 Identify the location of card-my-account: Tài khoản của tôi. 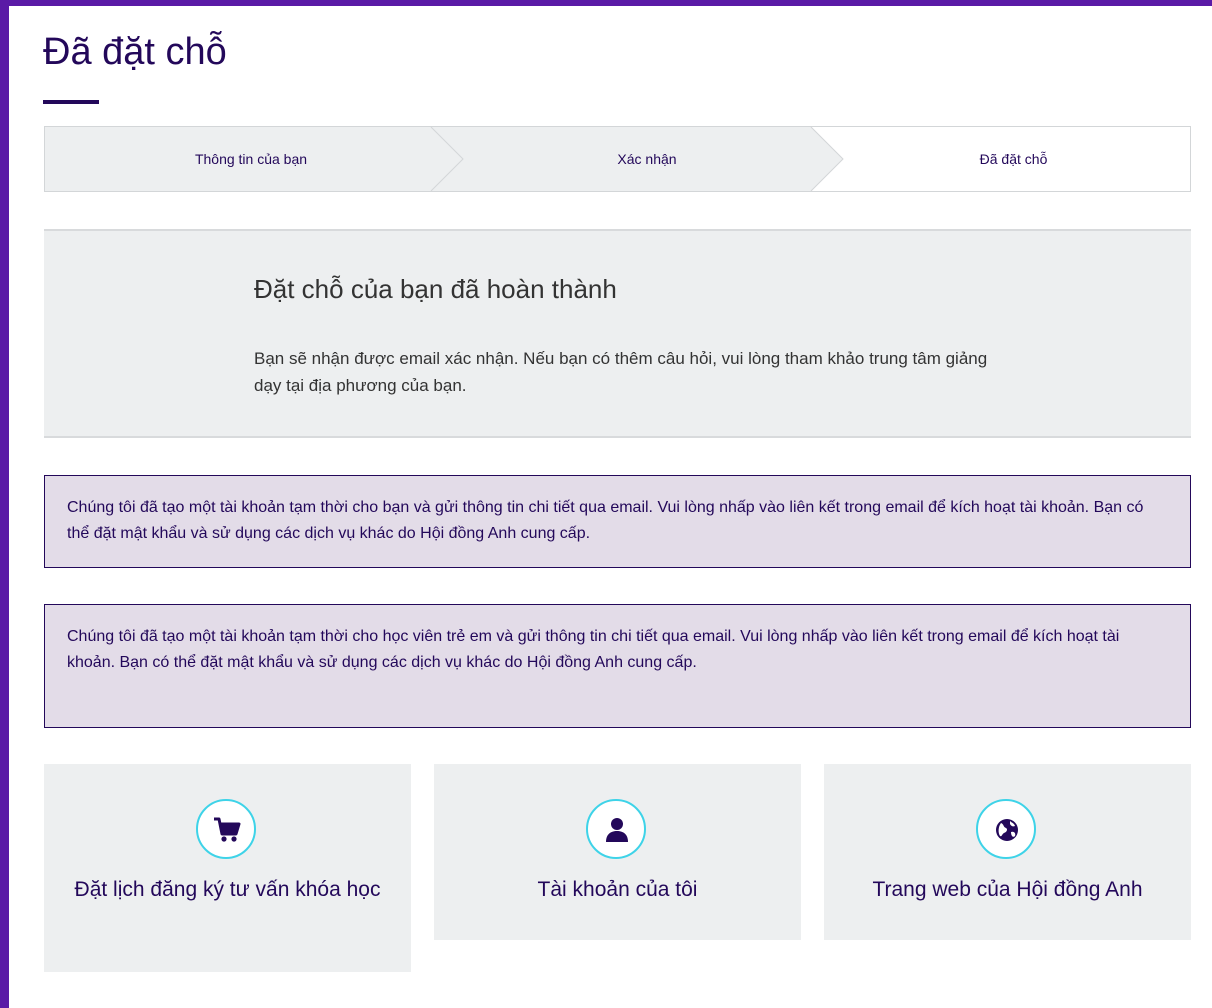
(617, 852).